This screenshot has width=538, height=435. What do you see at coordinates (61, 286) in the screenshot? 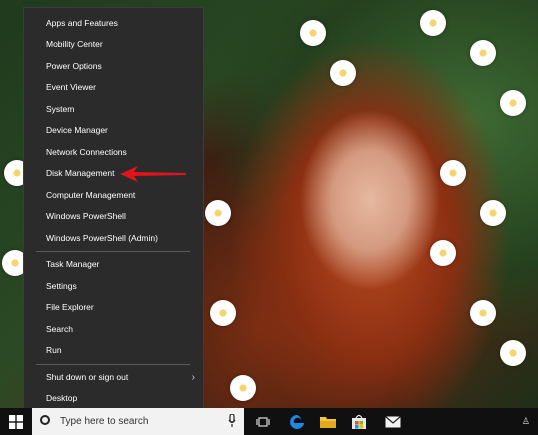
I see `menu-item-label: Settings` at bounding box center [61, 286].